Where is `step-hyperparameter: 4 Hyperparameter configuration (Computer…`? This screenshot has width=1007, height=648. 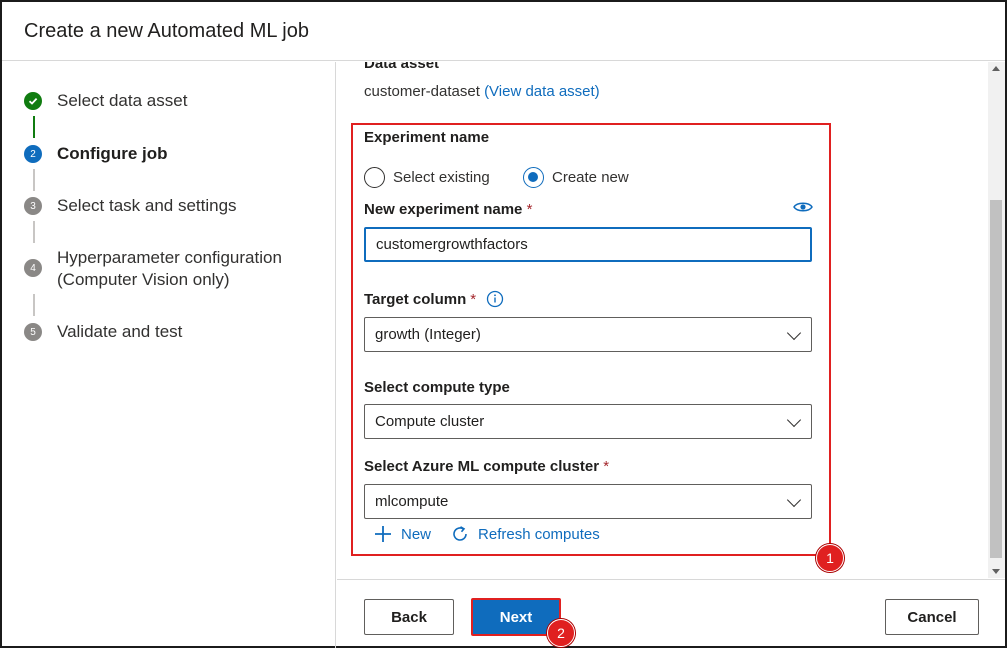 step-hyperparameter: 4 Hyperparameter configuration (Computer… is located at coordinates (169, 269).